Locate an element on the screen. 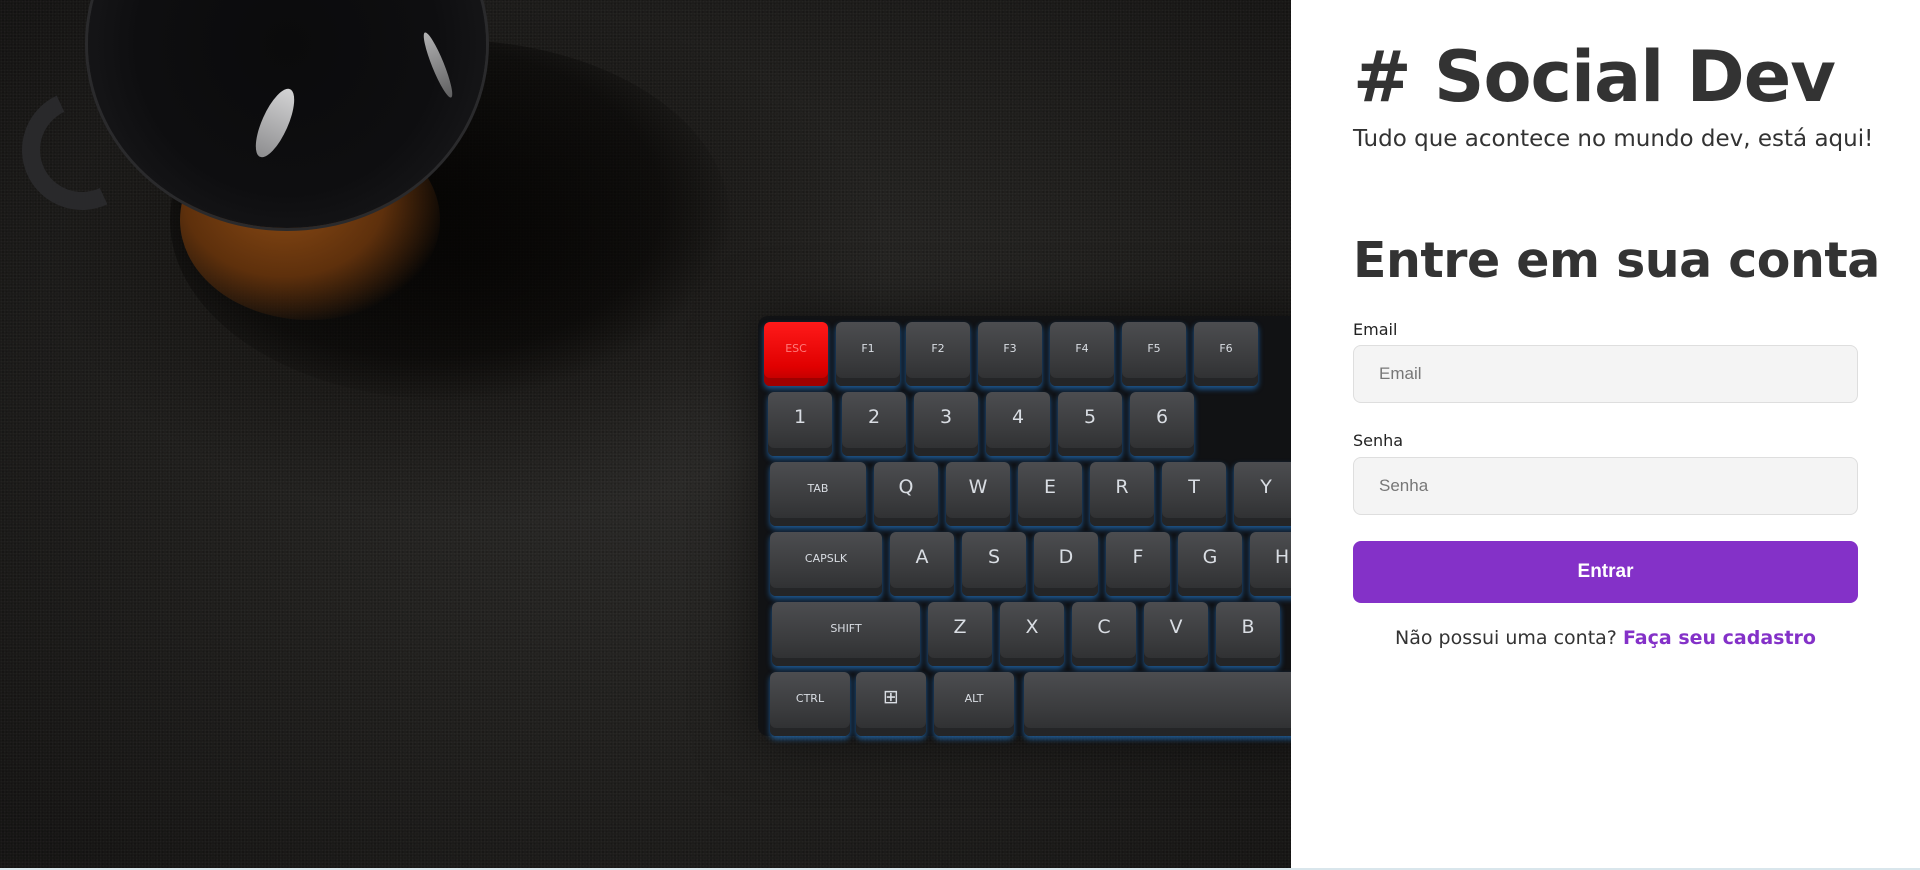 This screenshot has width=1920, height=870. brand-title: # Social Dev is located at coordinates (1594, 77).